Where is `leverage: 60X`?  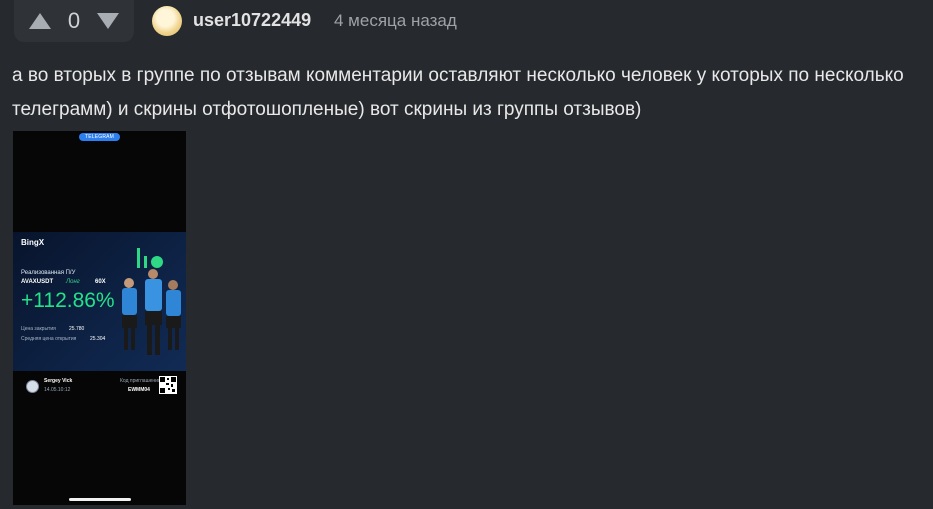
leverage: 60X is located at coordinates (100, 282).